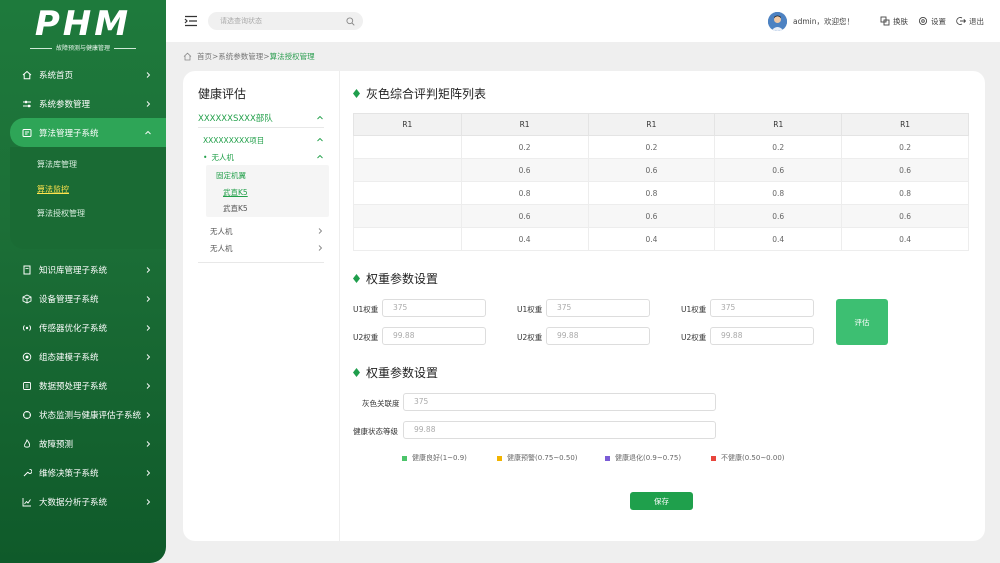  What do you see at coordinates (73, 386) in the screenshot?
I see `sidebar-item-label: 数据预处理子系统` at bounding box center [73, 386].